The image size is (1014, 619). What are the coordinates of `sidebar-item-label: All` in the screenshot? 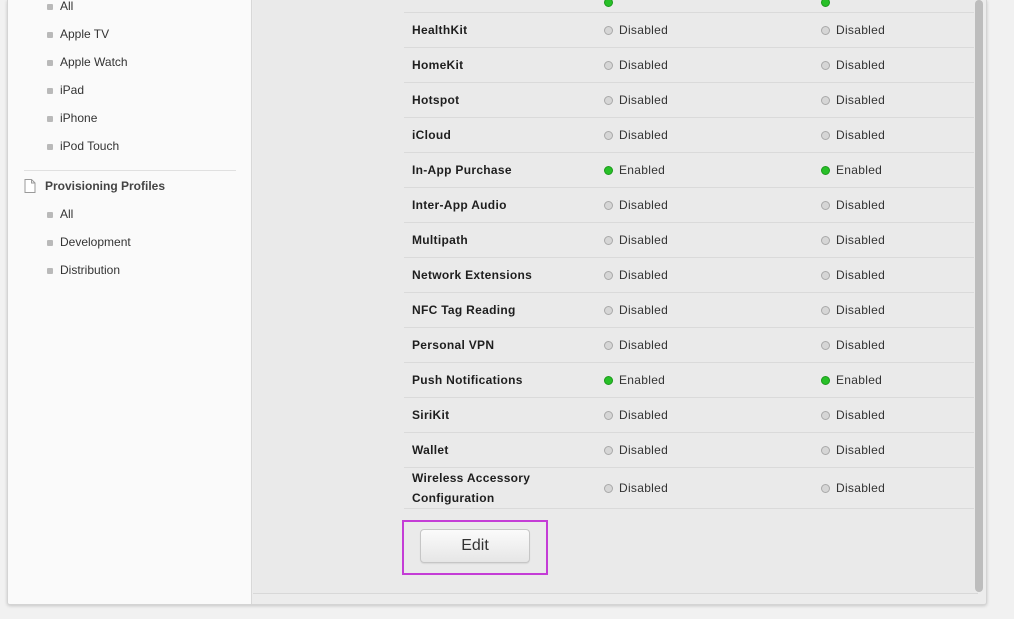 It's located at (67, 214).